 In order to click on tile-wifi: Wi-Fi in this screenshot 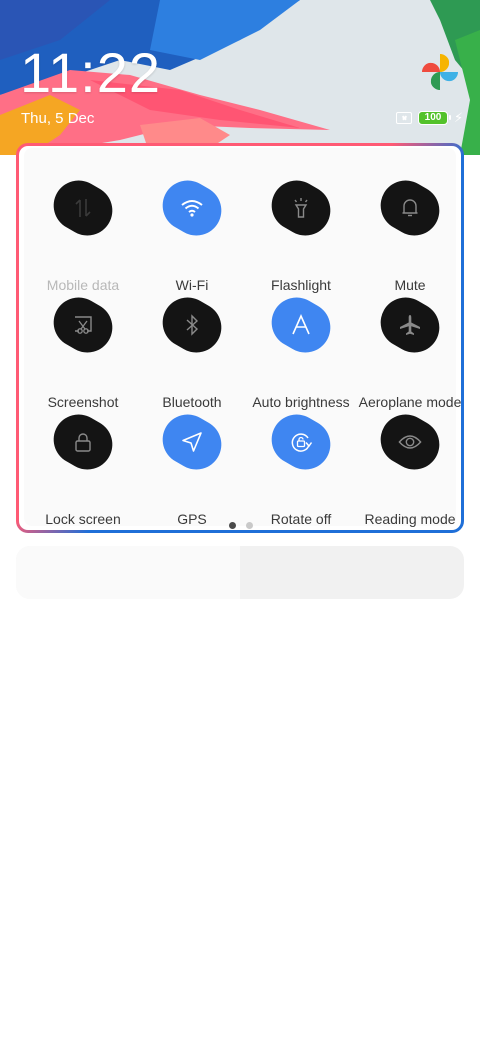, I will do `click(192, 232)`.